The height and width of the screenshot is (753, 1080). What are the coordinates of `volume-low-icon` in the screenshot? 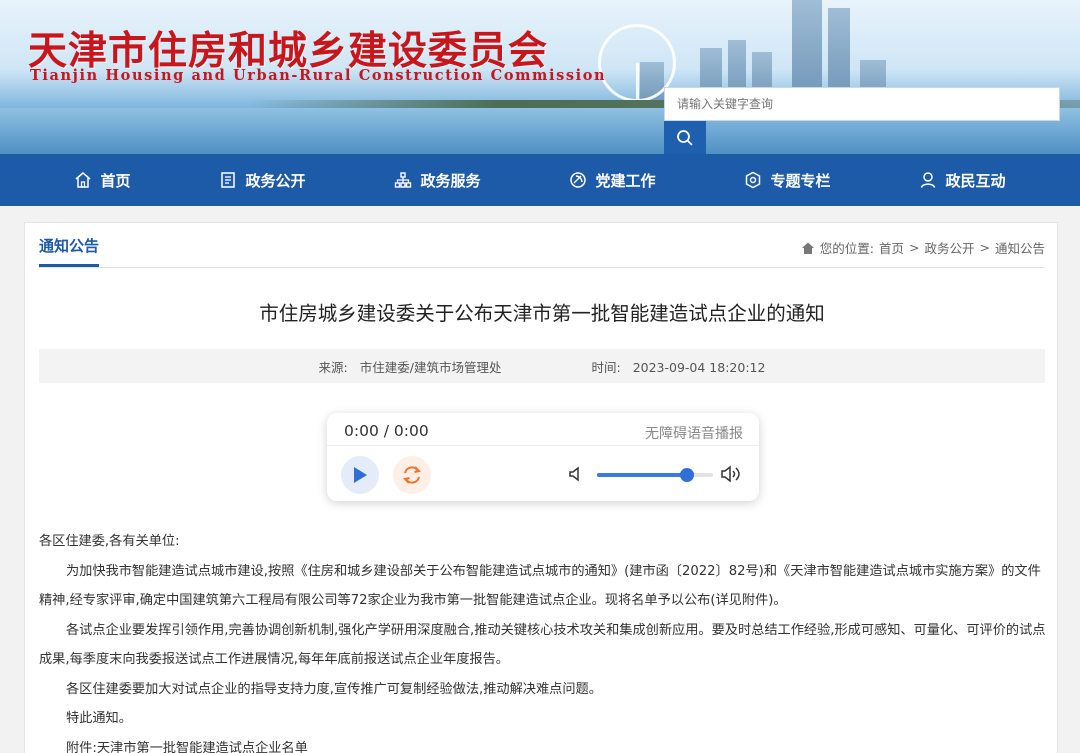 It's located at (576, 474).